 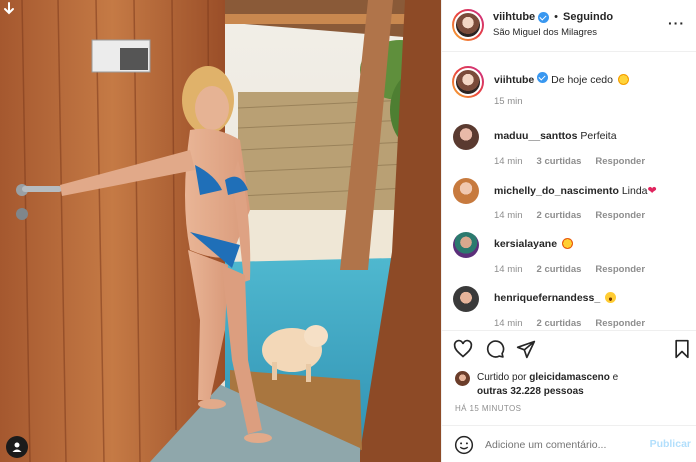 What do you see at coordinates (545, 32) in the screenshot?
I see `location-link: São Miguel dos Milagres` at bounding box center [545, 32].